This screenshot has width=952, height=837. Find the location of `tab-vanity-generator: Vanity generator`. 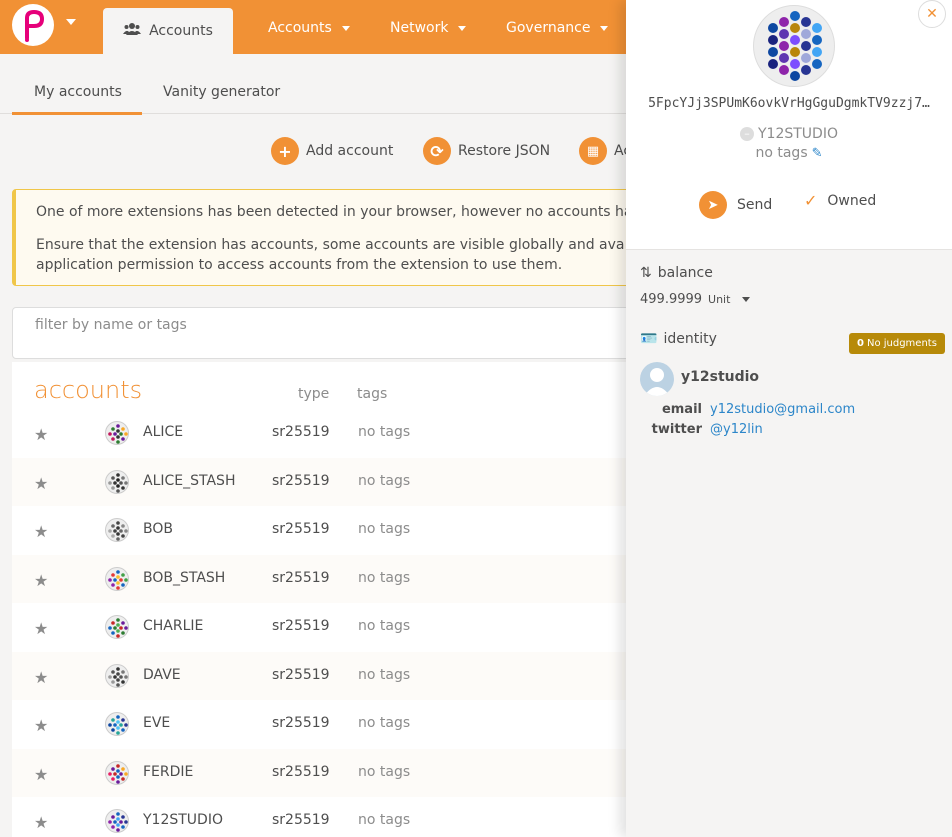

tab-vanity-generator: Vanity generator is located at coordinates (221, 92).